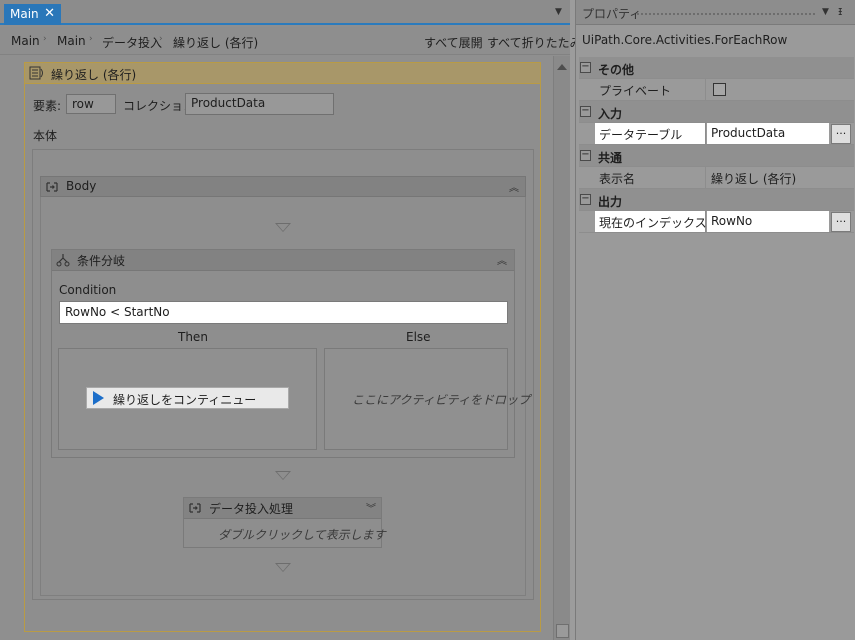 This screenshot has width=855, height=640. I want to click on document-tabstrip: Main ✕ ▼, so click(285, 12).